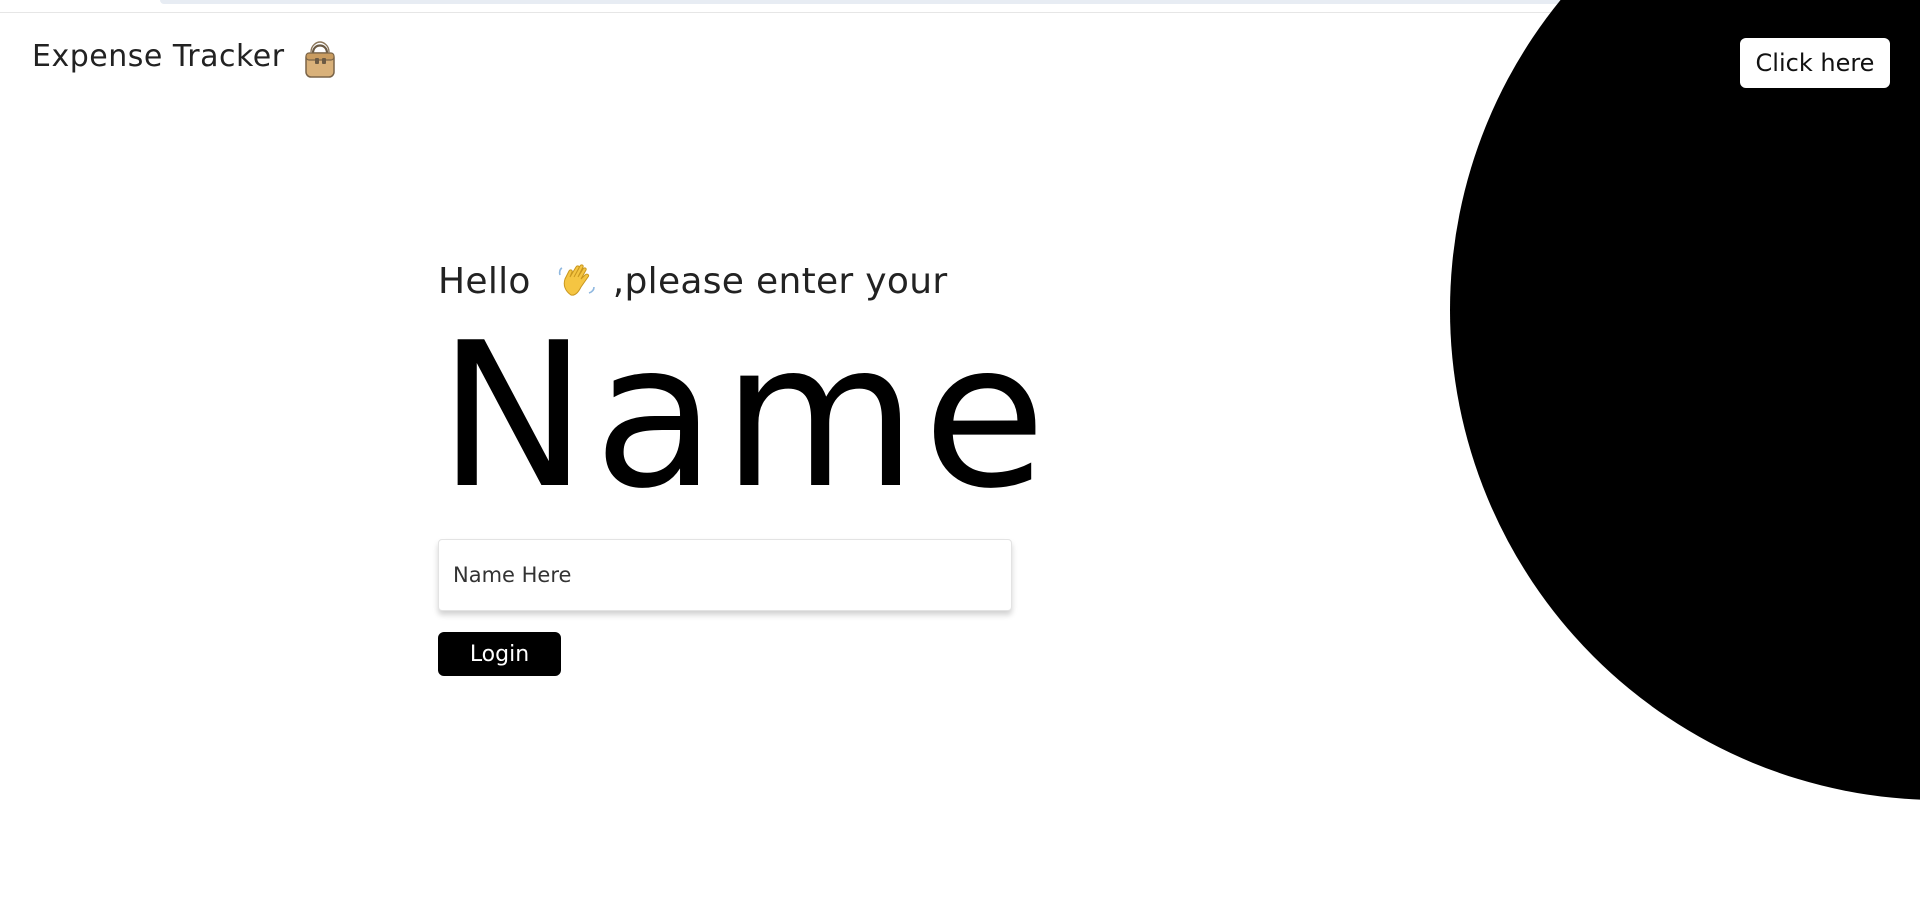  What do you see at coordinates (320, 59) in the screenshot?
I see `handbag-icon` at bounding box center [320, 59].